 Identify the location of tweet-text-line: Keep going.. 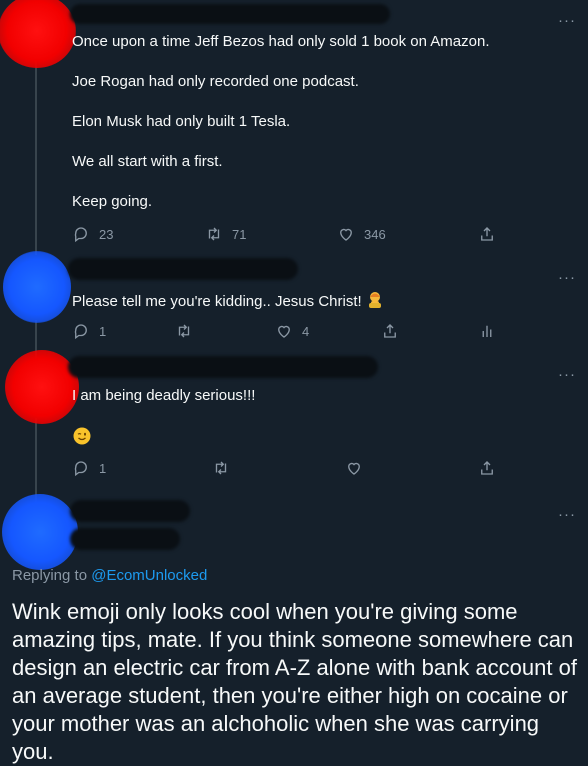
(112, 201).